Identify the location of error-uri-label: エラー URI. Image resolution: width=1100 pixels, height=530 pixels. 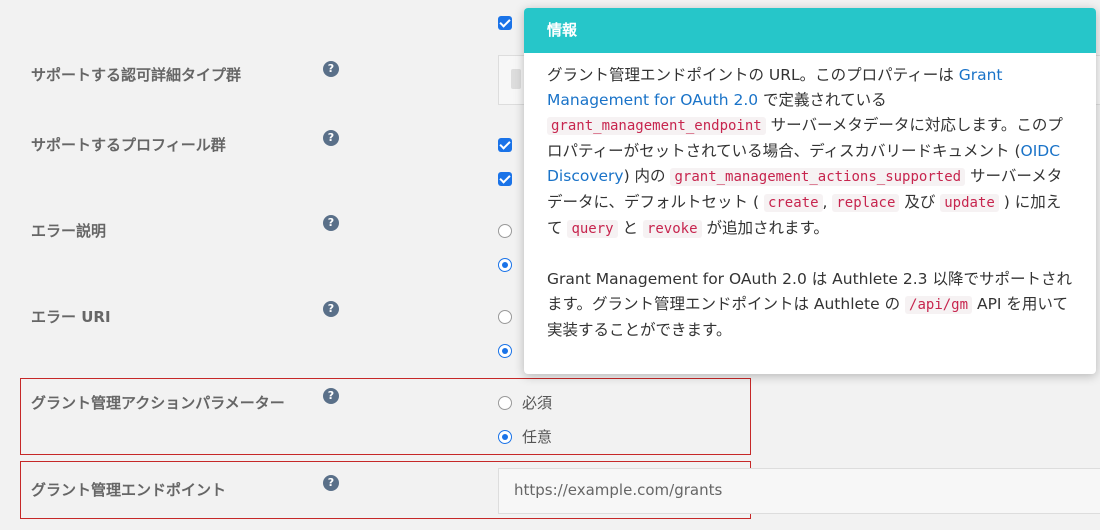
(71, 317).